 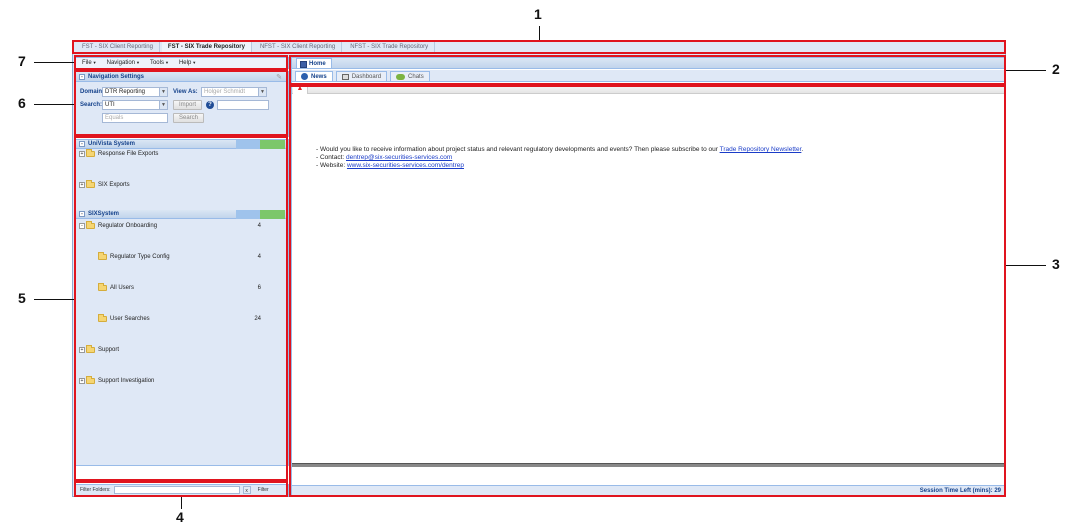 What do you see at coordinates (22, 103) in the screenshot?
I see `callout-number-6: 6` at bounding box center [22, 103].